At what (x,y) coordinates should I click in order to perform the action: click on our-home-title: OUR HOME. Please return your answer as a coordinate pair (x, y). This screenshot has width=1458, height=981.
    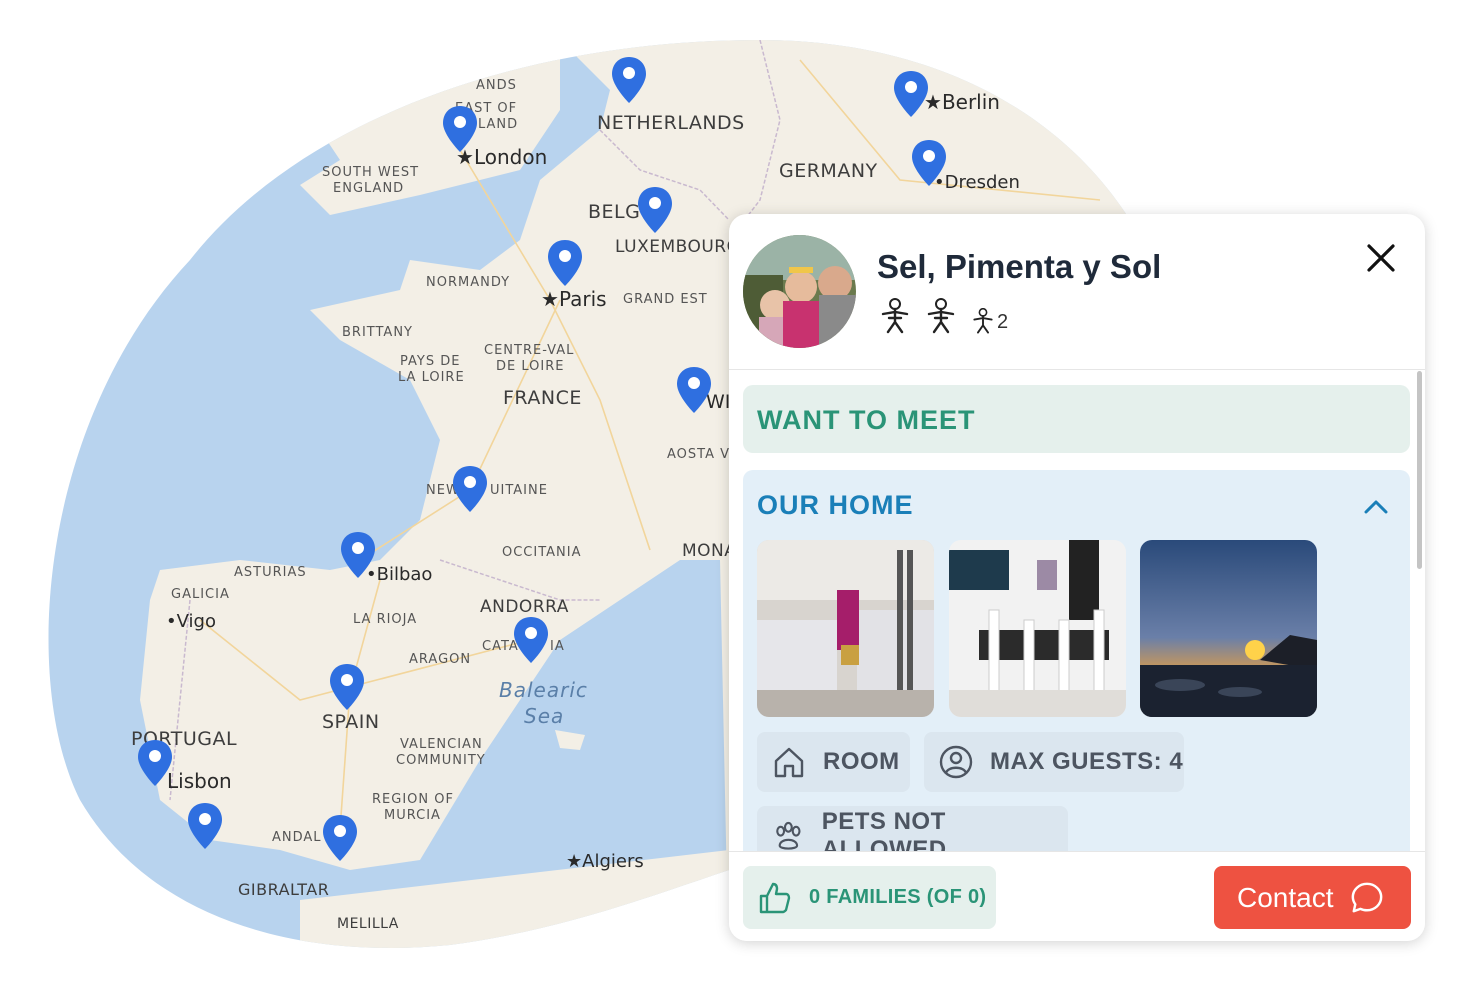
    Looking at the image, I should click on (835, 505).